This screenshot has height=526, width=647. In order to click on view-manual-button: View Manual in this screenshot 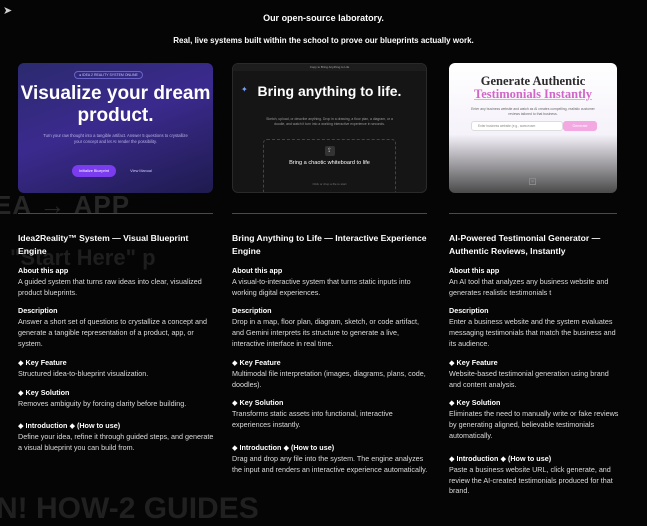, I will do `click(141, 171)`.